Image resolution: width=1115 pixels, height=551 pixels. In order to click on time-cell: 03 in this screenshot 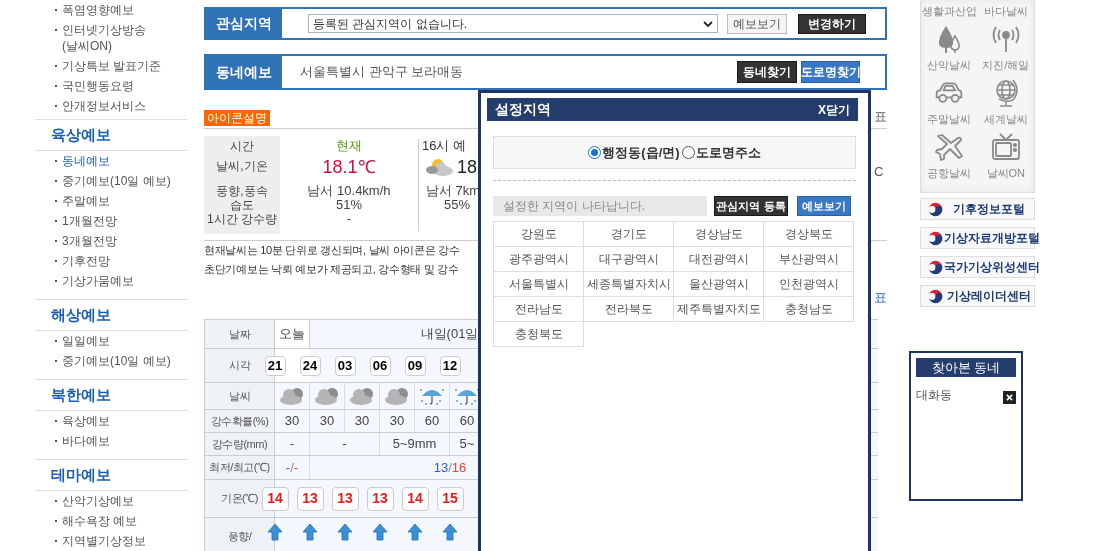, I will do `click(345, 365)`.